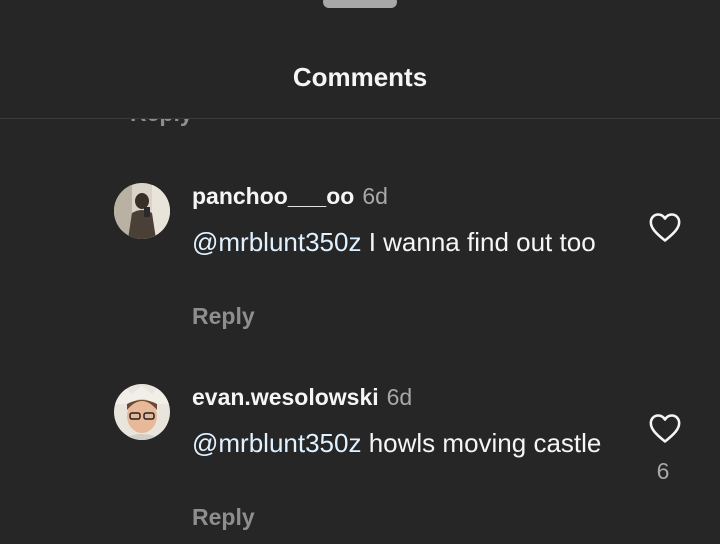 This screenshot has width=720, height=544. Describe the element at coordinates (360, 4) in the screenshot. I see `drag-handle` at that location.